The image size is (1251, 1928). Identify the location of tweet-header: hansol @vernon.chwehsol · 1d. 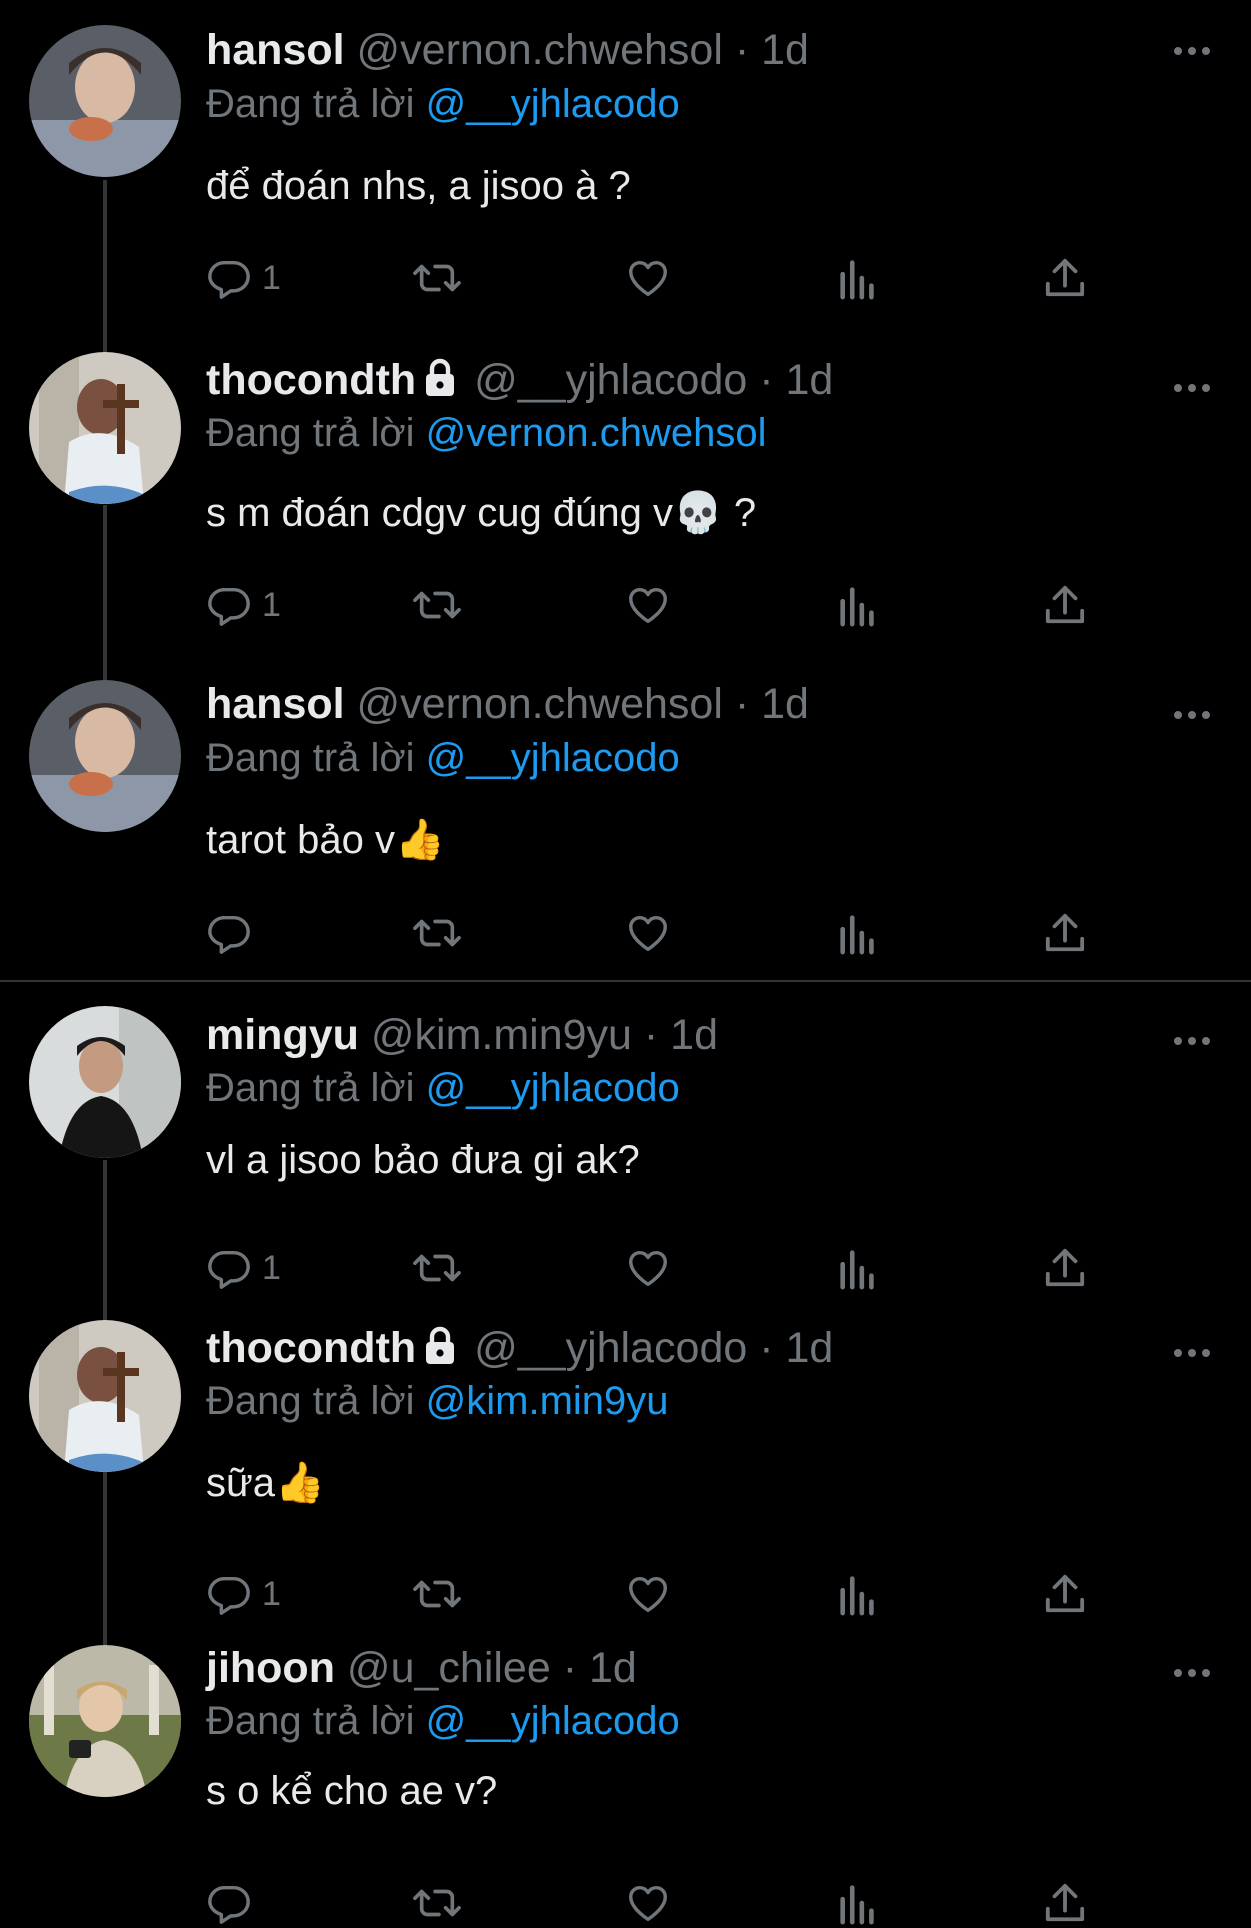
(507, 50).